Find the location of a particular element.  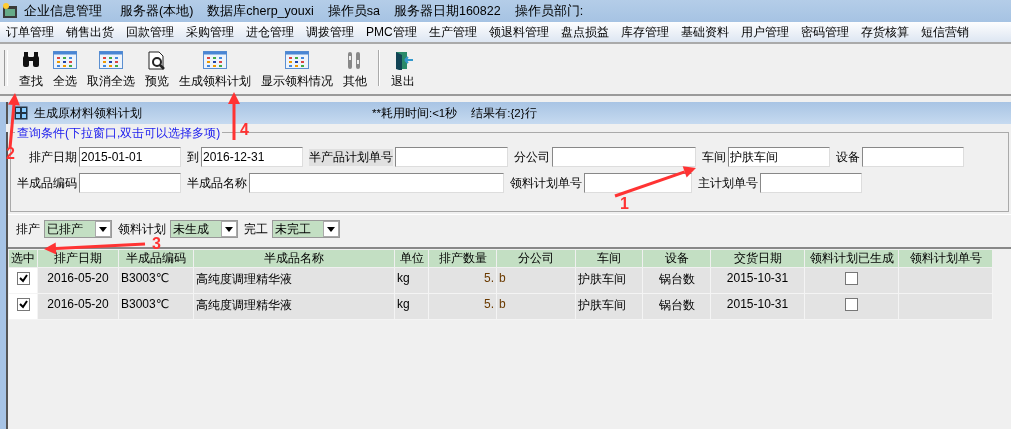

menu-item: 盘点损益 is located at coordinates (584, 32).